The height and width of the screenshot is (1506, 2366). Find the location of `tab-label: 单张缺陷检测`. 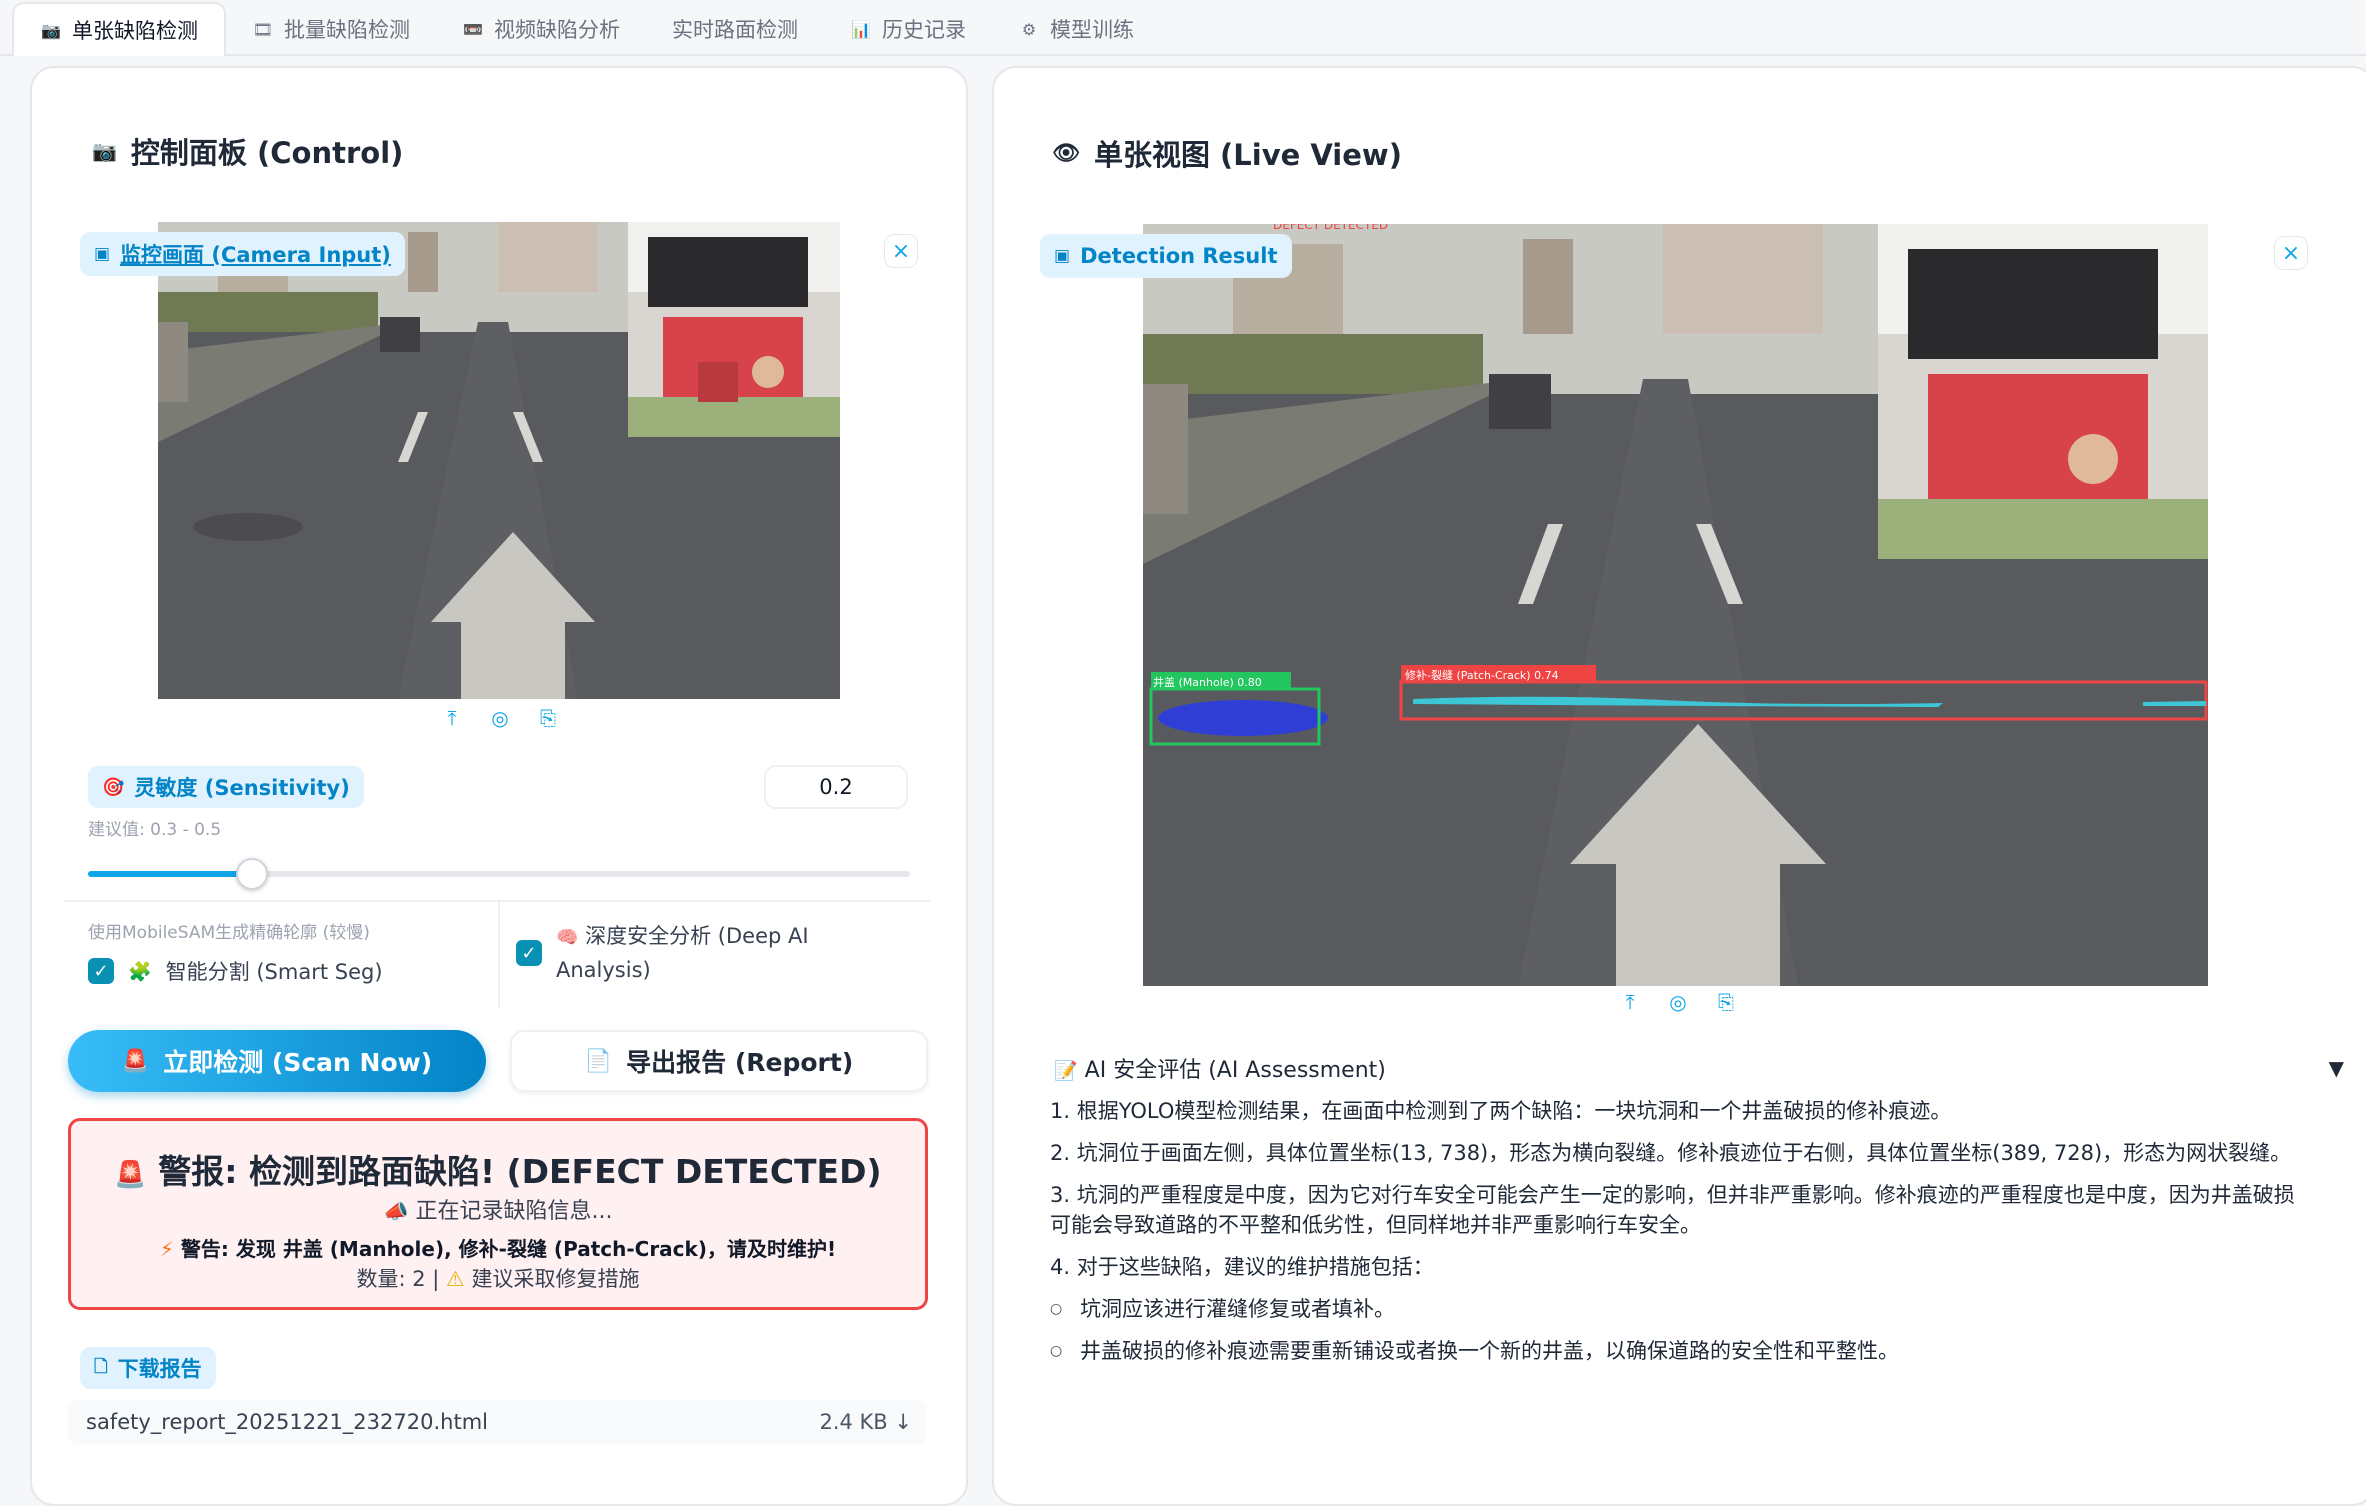

tab-label: 单张缺陷检测 is located at coordinates (135, 31).